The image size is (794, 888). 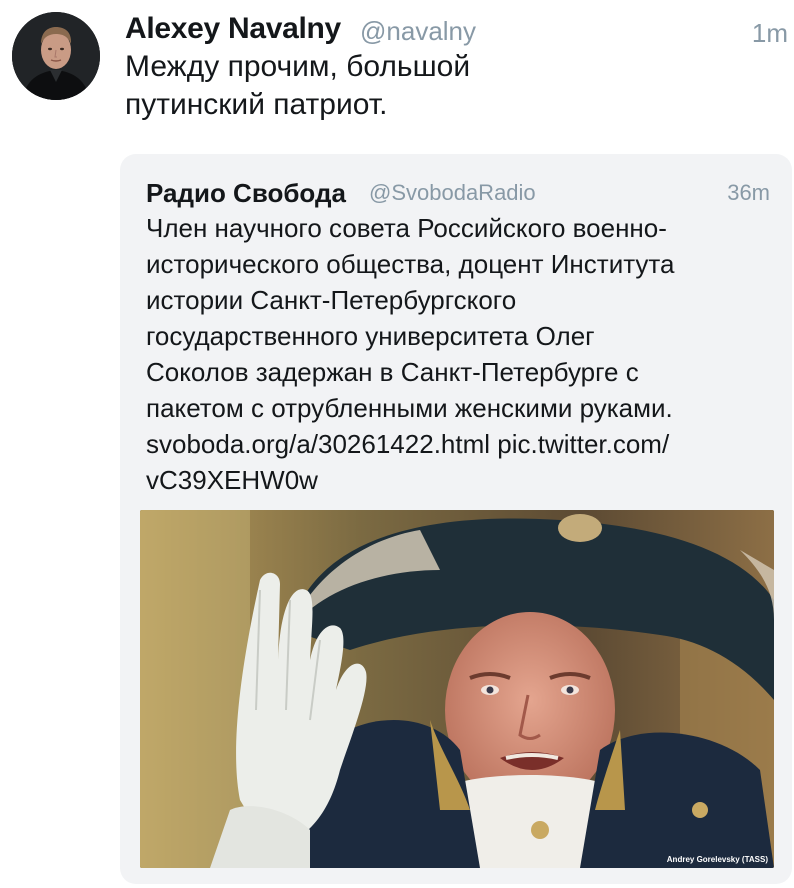 What do you see at coordinates (256, 104) in the screenshot?
I see `tweet-text-line: путинский патриот.` at bounding box center [256, 104].